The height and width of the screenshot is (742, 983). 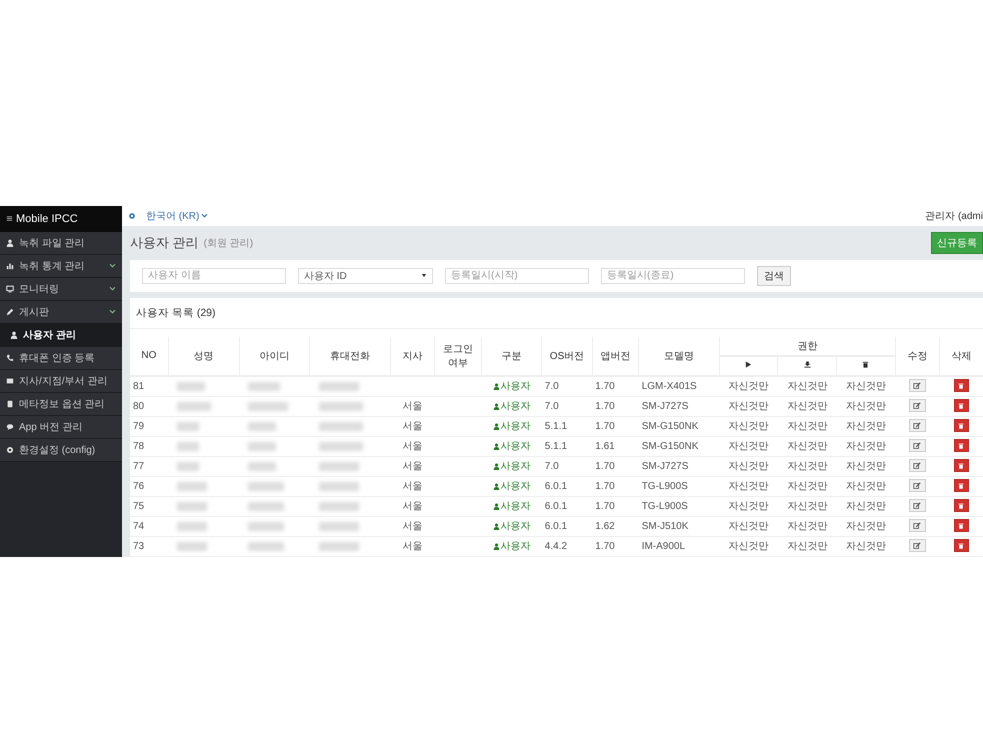 What do you see at coordinates (61, 450) in the screenshot?
I see `sidebar-item: 환경설정 (config)` at bounding box center [61, 450].